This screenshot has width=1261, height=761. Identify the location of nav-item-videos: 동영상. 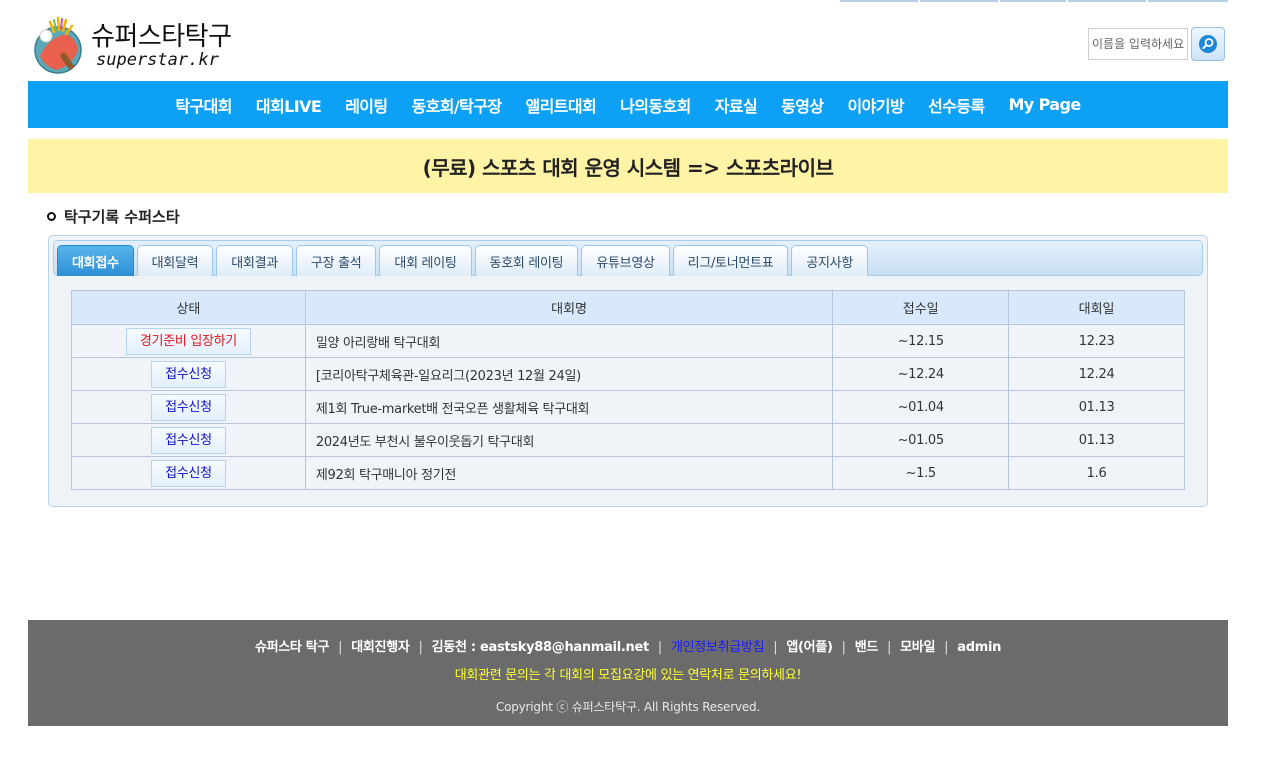
(802, 105).